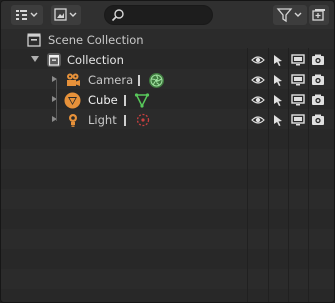 The width and height of the screenshot is (335, 303). Describe the element at coordinates (118, 16) in the screenshot. I see `search-icon` at that location.